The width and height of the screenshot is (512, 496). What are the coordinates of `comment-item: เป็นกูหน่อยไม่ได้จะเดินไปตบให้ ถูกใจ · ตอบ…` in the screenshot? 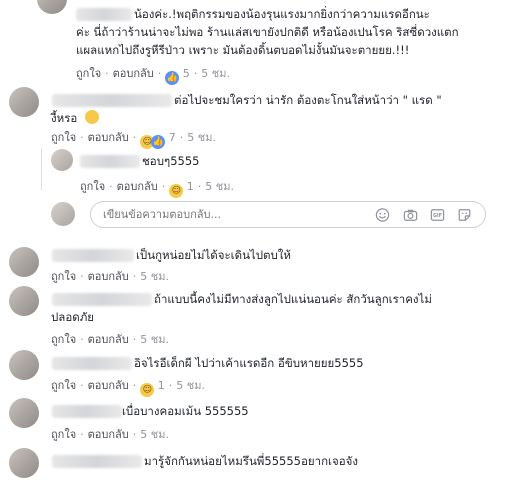 It's located at (256, 261).